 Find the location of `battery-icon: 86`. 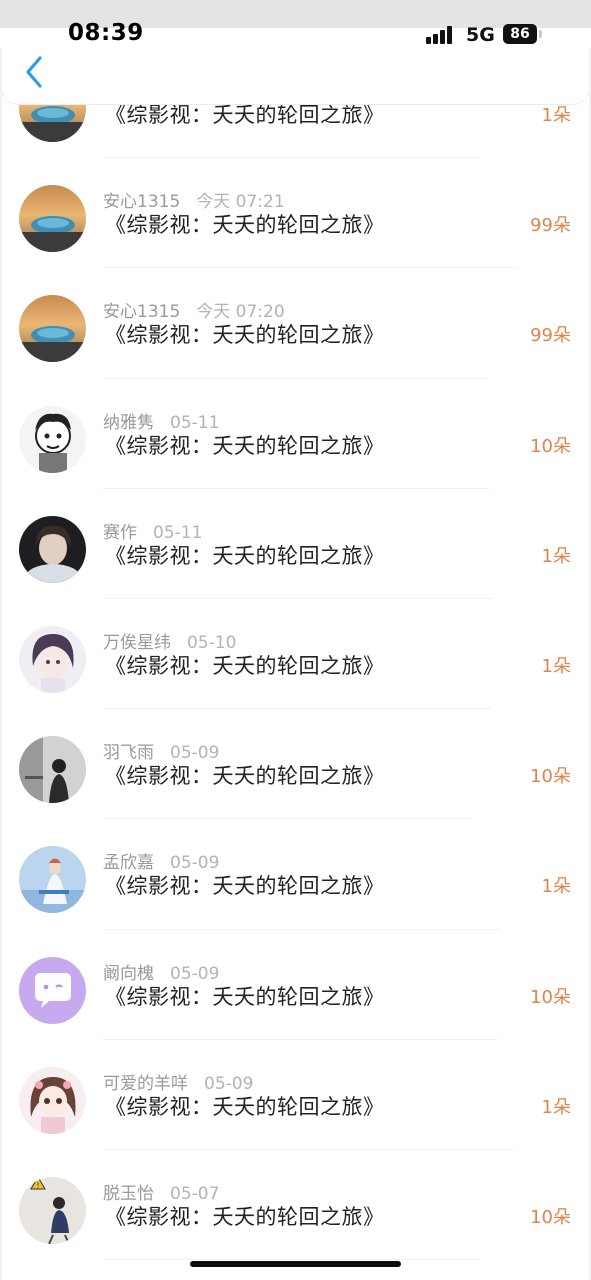

battery-icon: 86 is located at coordinates (520, 34).